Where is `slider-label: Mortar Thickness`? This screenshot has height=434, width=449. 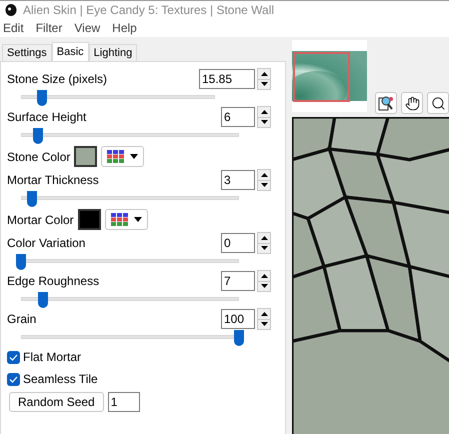
slider-label: Mortar Thickness is located at coordinates (53, 180).